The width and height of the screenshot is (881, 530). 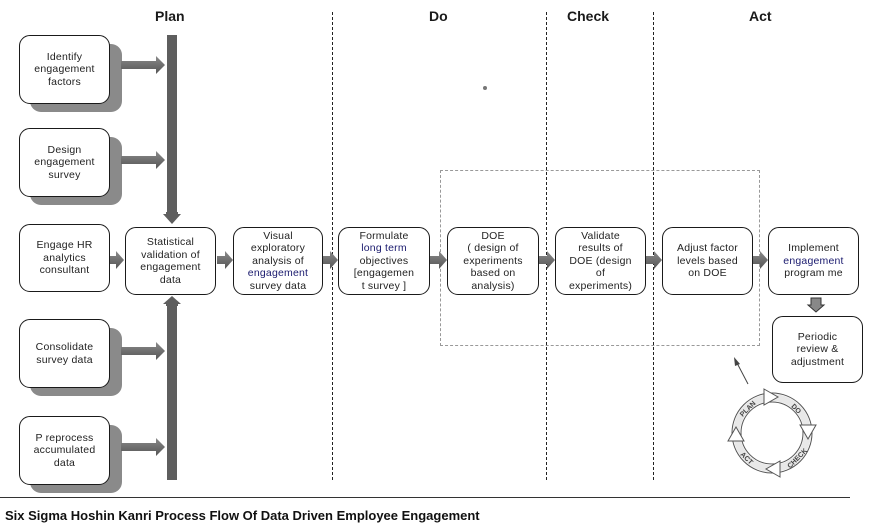 I want to click on box-text-line: Formulate, so click(x=384, y=235).